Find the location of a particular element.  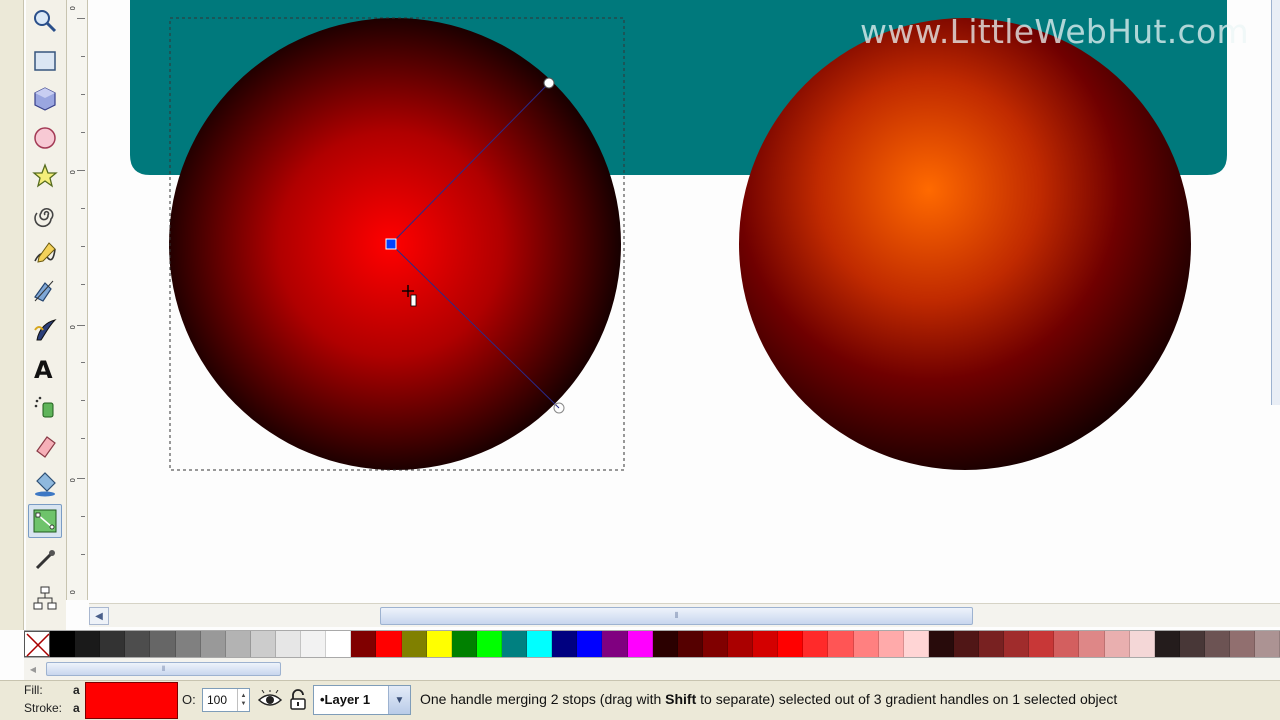

horizontal-scrollbar: ◀ ⦀ is located at coordinates (684, 615).